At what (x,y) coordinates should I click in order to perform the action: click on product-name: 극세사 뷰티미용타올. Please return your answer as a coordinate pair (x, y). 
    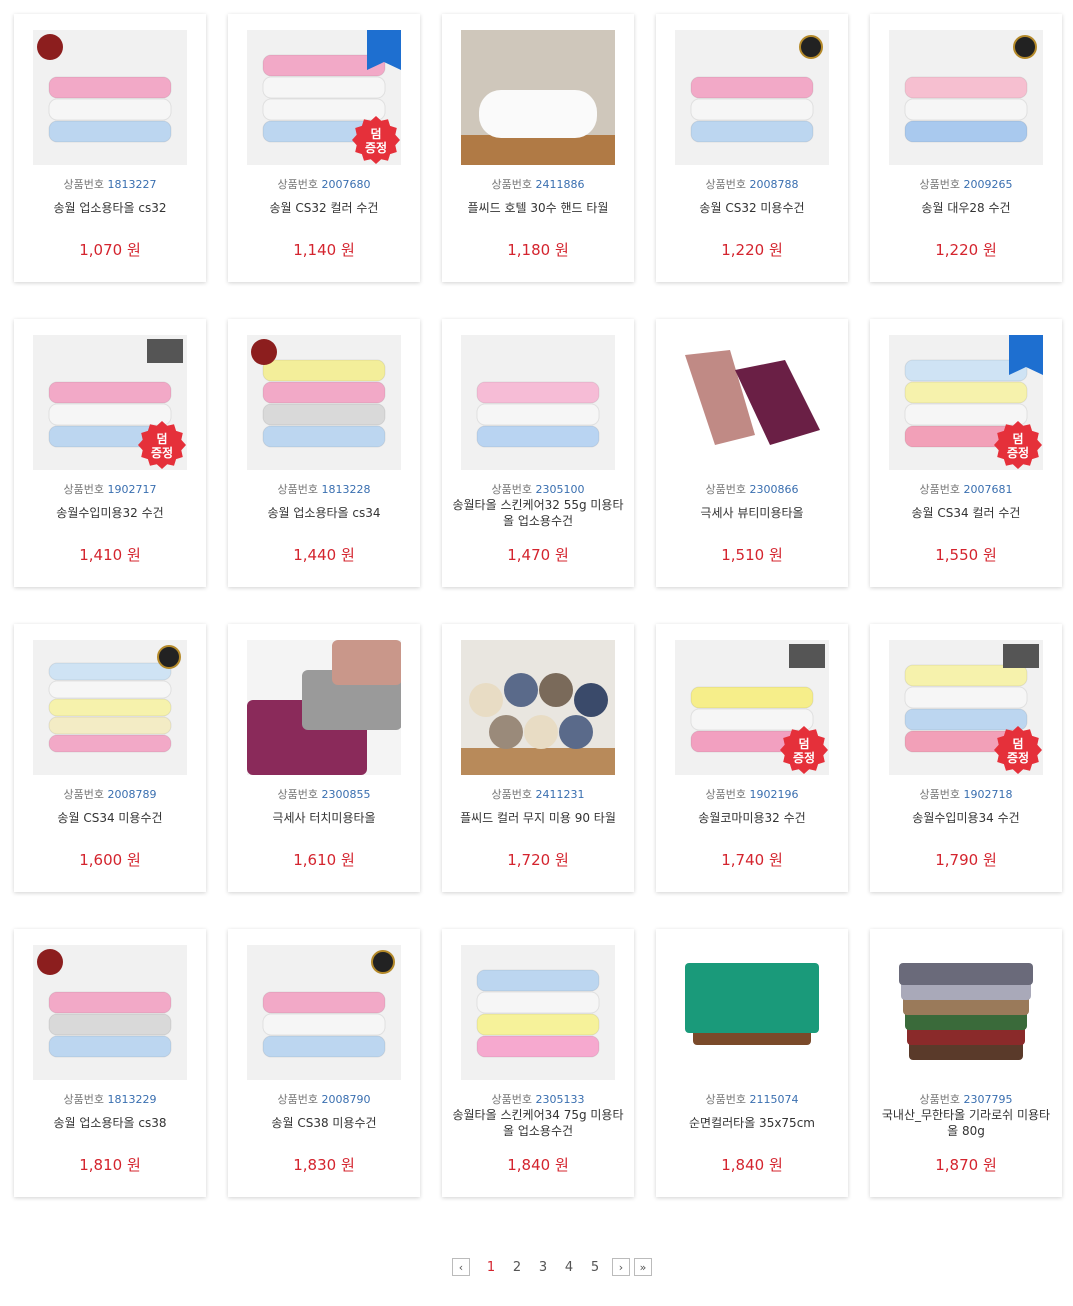
    Looking at the image, I should click on (752, 513).